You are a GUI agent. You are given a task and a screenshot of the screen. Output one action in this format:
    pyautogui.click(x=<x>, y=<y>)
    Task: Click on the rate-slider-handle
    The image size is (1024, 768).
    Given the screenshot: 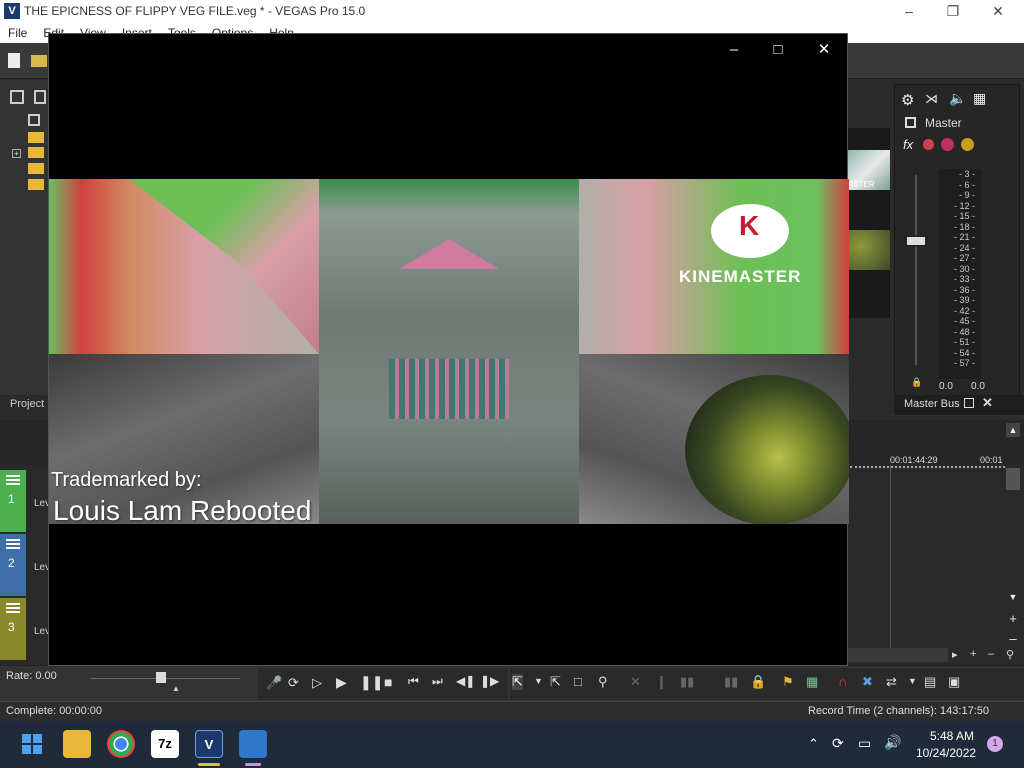 What is the action you would take?
    pyautogui.click(x=161, y=677)
    